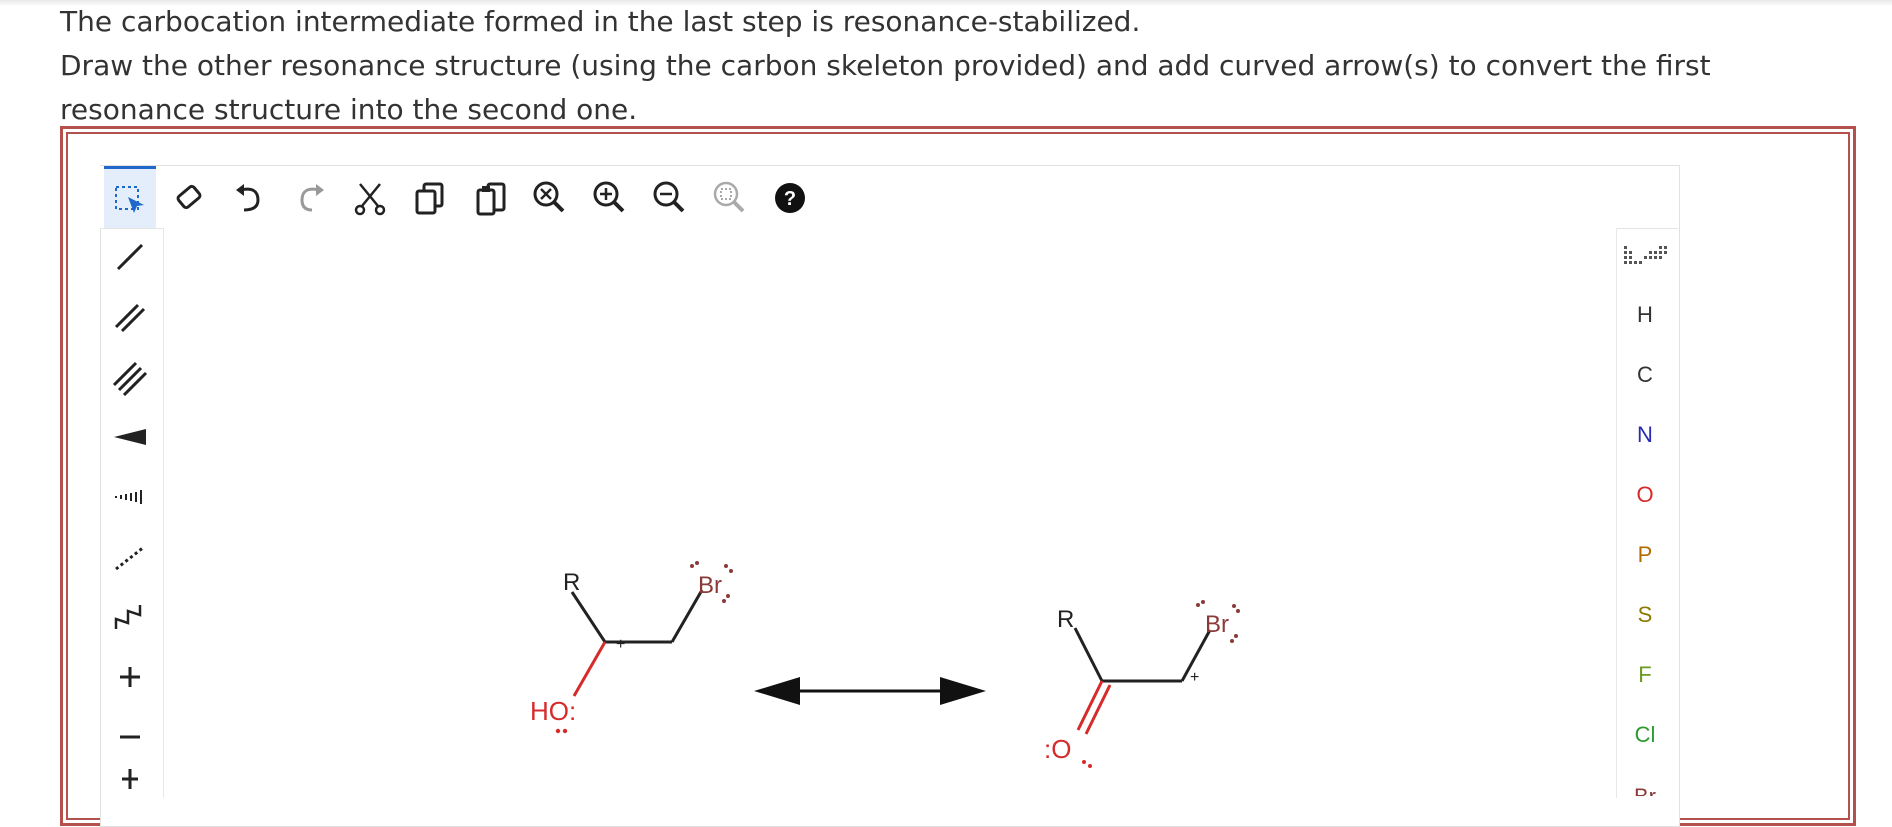  Describe the element at coordinates (571, 582) in the screenshot. I see `left-r-label: R` at that location.